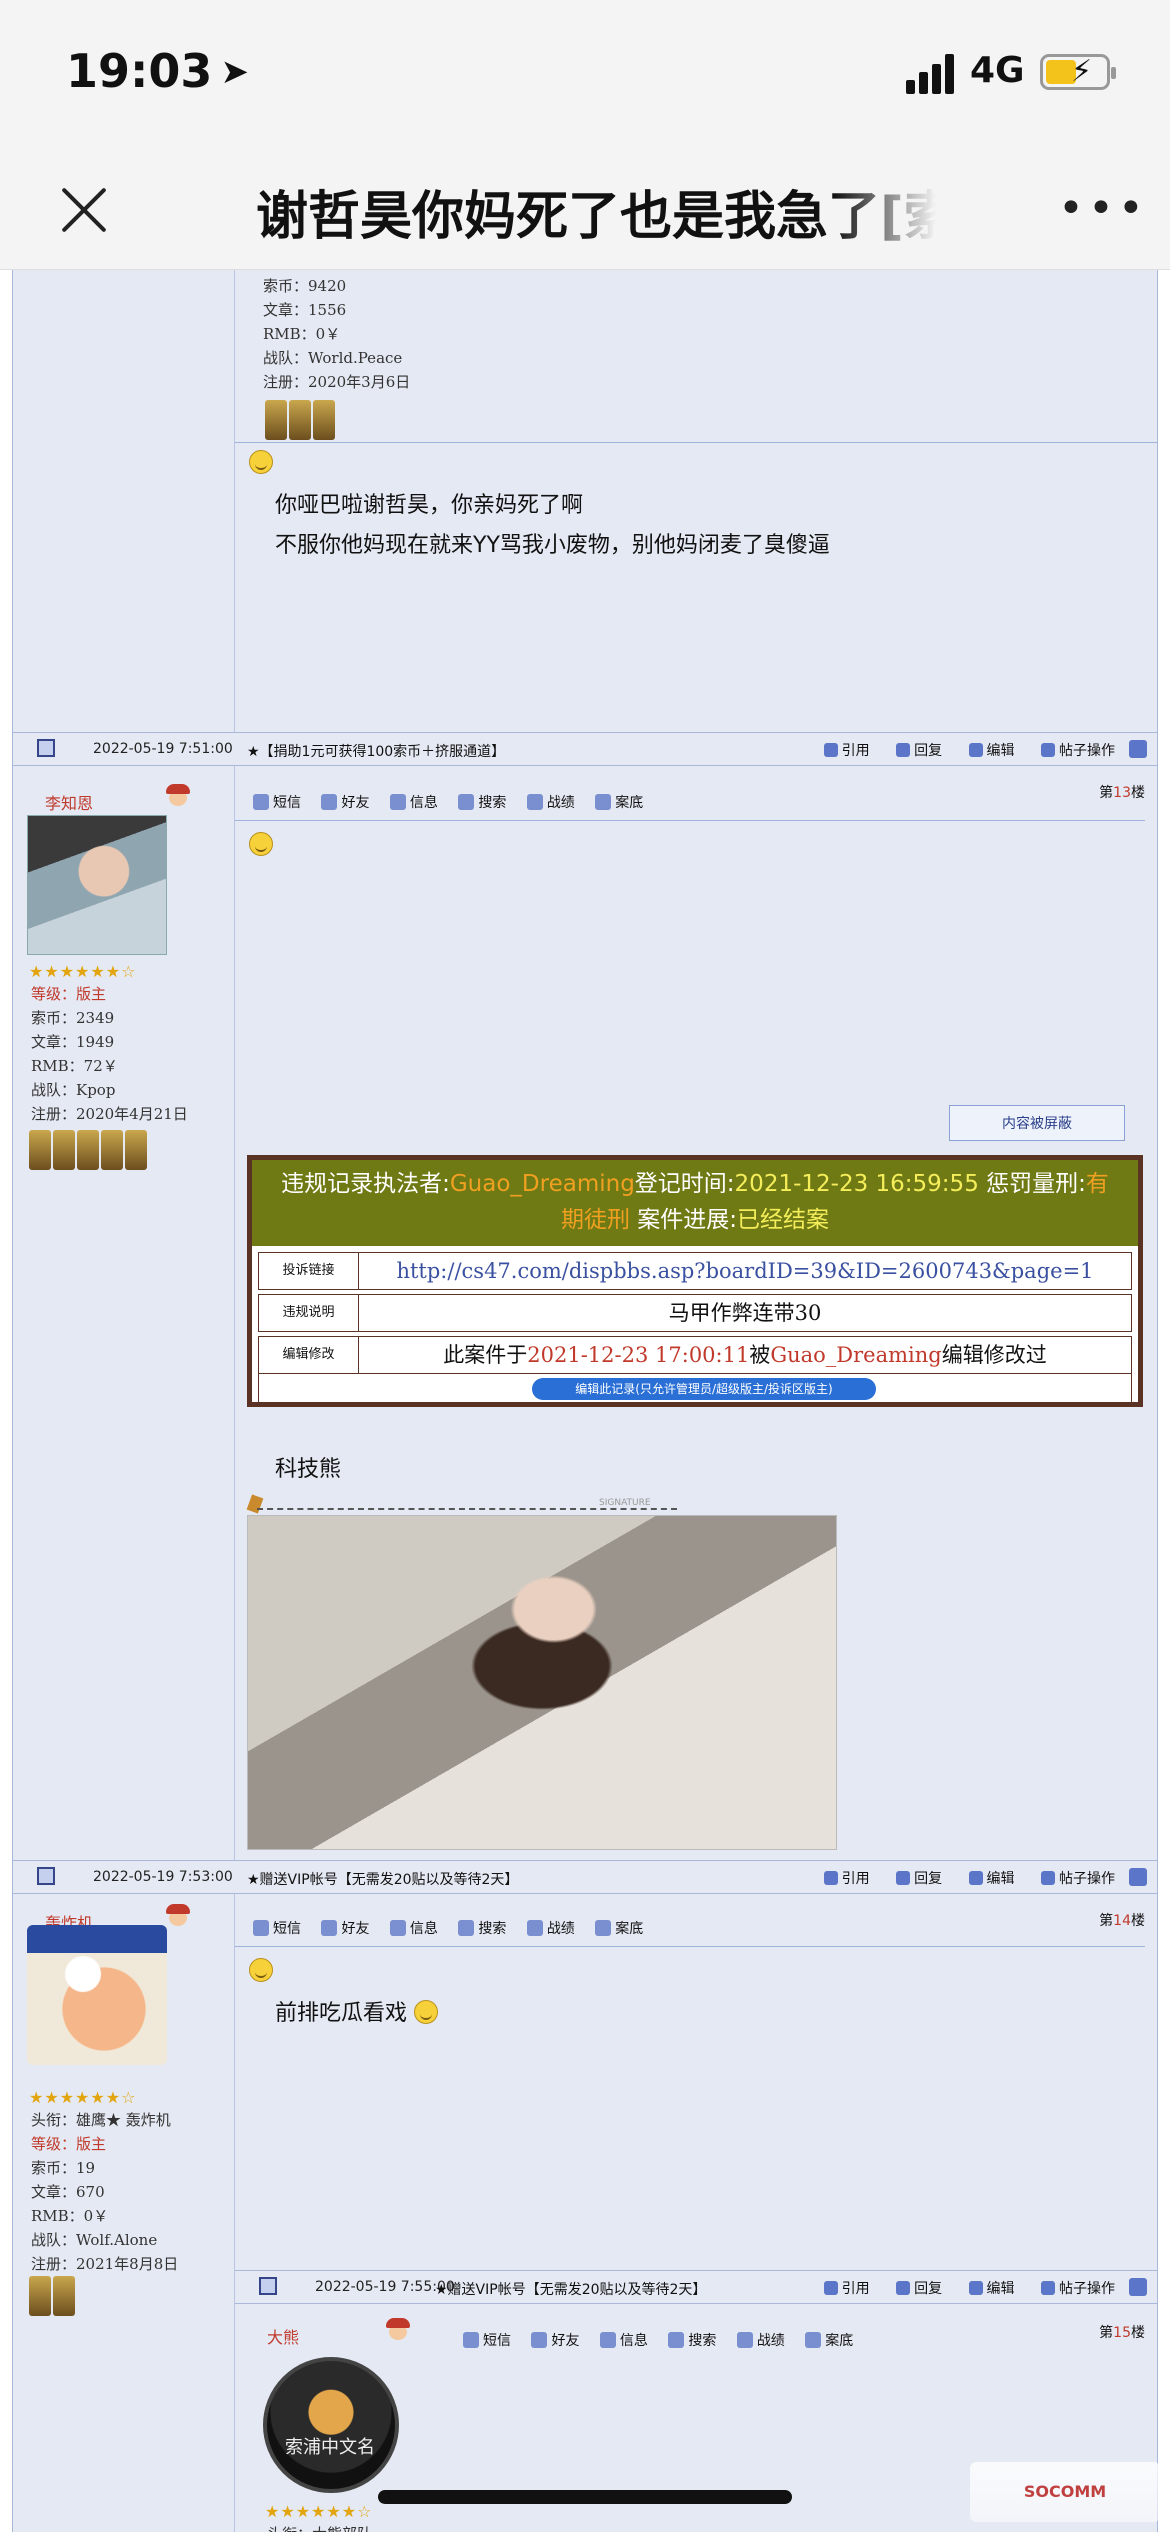 The height and width of the screenshot is (2532, 1170). I want to click on post-date: 2022-05-19 7:51:00, so click(163, 749).